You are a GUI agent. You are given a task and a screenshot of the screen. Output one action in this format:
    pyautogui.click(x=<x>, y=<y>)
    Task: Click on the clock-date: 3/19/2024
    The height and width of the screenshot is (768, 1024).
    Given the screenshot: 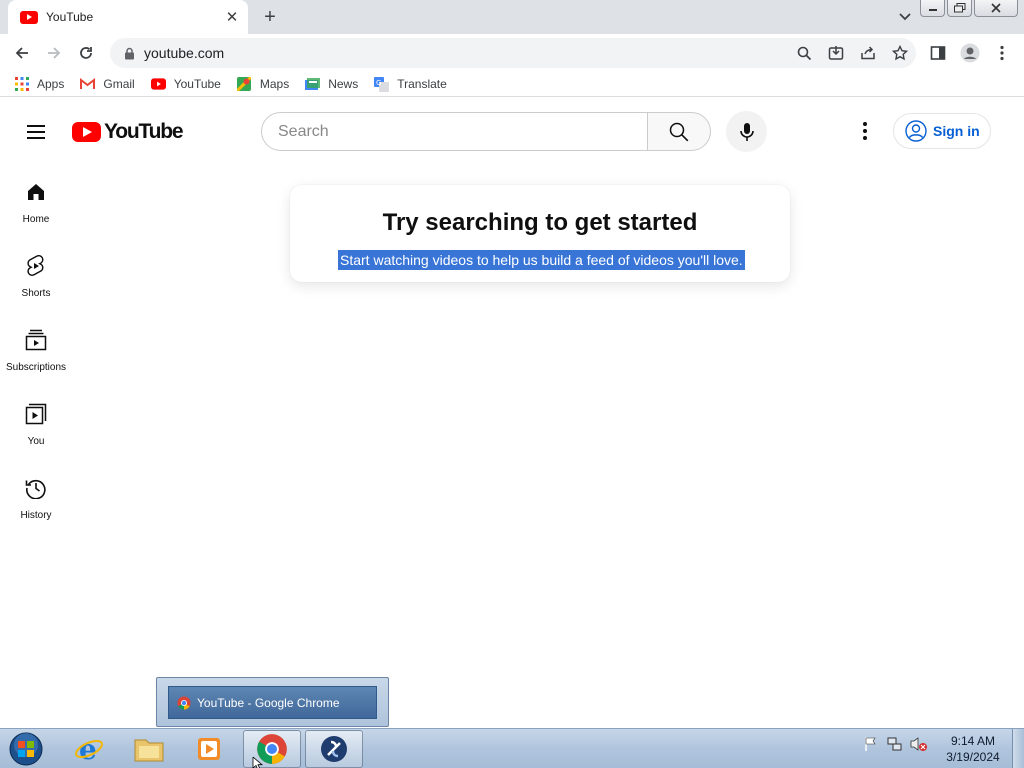 What is the action you would take?
    pyautogui.click(x=973, y=757)
    